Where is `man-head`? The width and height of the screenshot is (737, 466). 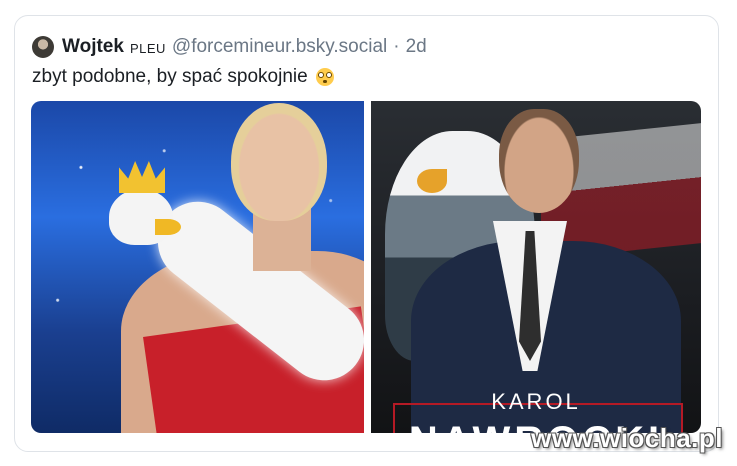 man-head is located at coordinates (539, 161).